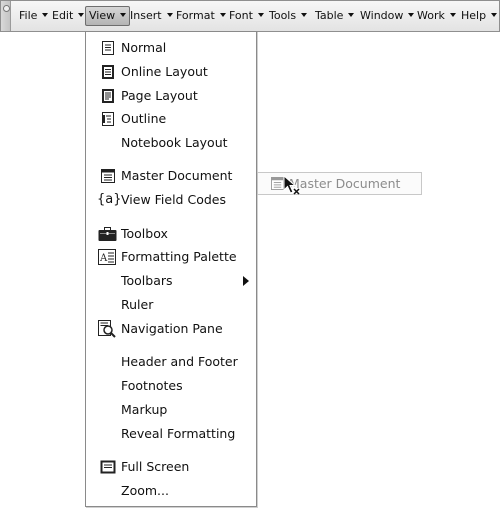 This screenshot has width=500, height=508. I want to click on menu-item-normal: Normal, so click(171, 48).